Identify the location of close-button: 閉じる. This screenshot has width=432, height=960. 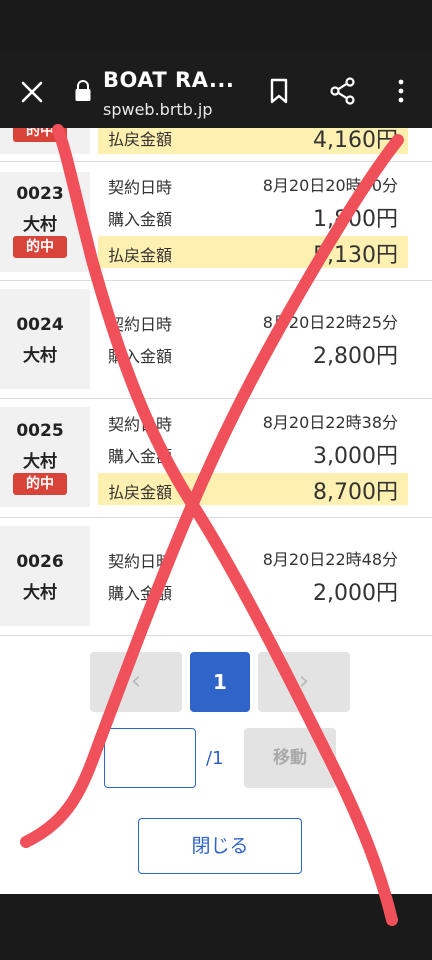
(220, 846).